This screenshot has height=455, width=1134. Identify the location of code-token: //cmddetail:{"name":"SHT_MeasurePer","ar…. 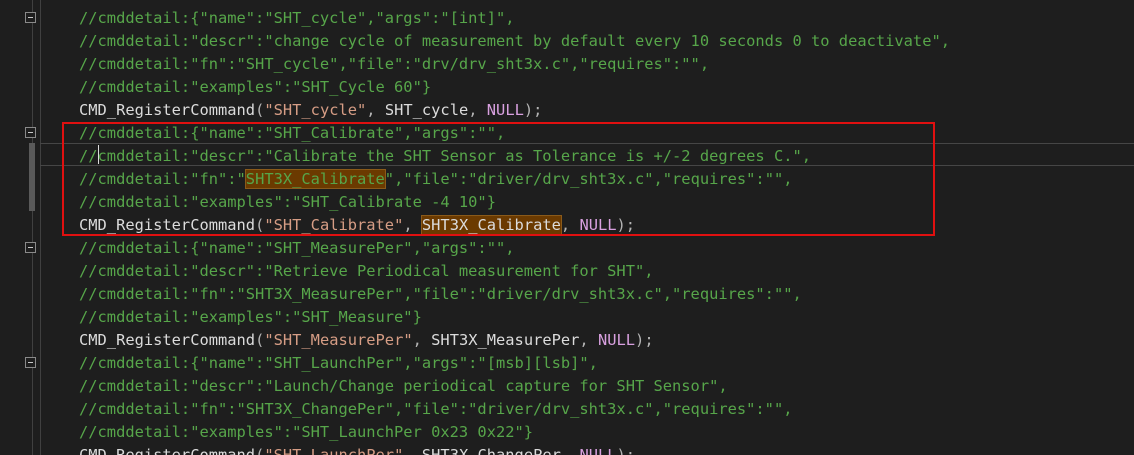
(297, 248).